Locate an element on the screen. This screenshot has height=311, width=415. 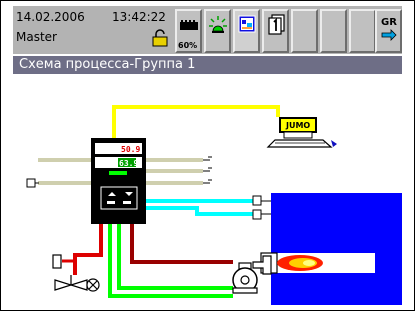
group-1-icon is located at coordinates (276, 24).